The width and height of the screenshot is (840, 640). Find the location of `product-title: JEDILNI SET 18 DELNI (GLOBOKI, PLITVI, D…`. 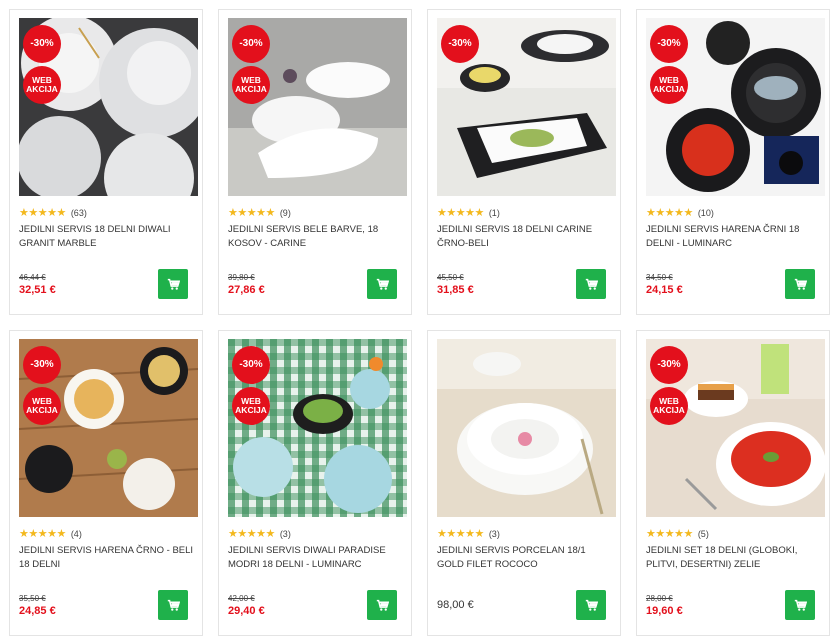

product-title: JEDILNI SET 18 DELNI (GLOBOKI, PLITVI, D… is located at coordinates (733, 558).